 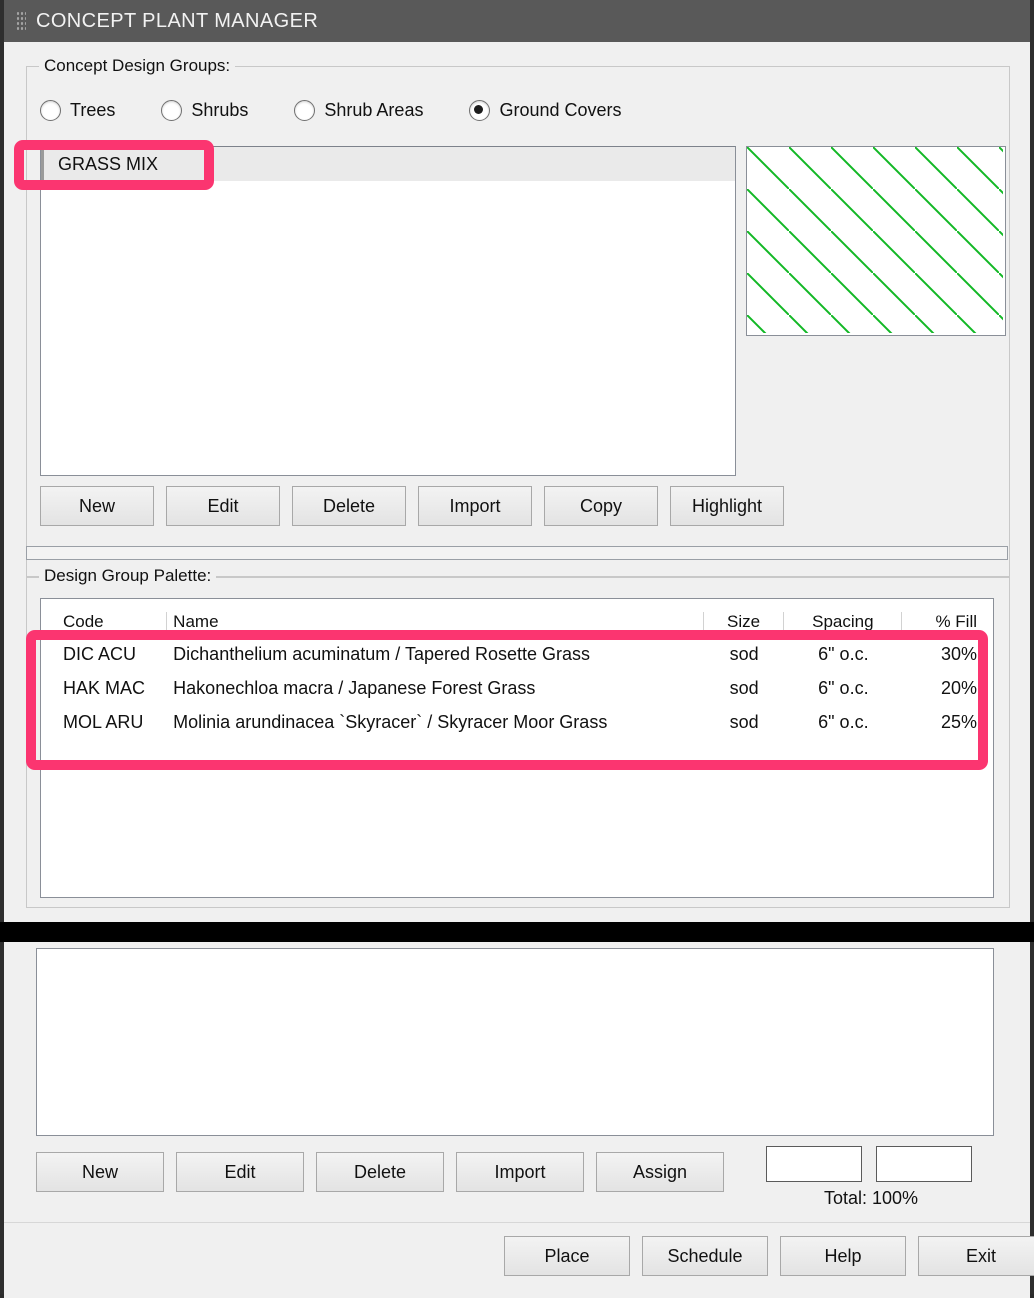 I want to click on highlight-button: Highlight, so click(x=727, y=506).